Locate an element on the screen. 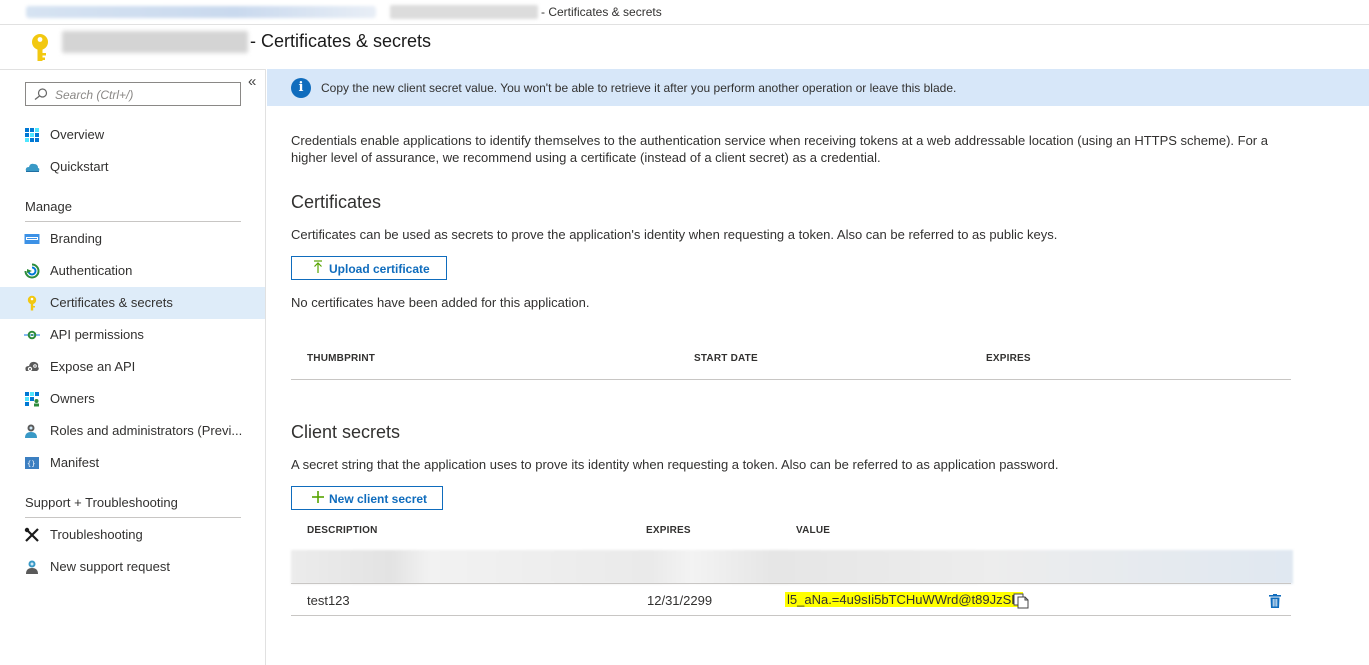 The image size is (1369, 665). secret-expires: 12/31/2299 is located at coordinates (680, 600).